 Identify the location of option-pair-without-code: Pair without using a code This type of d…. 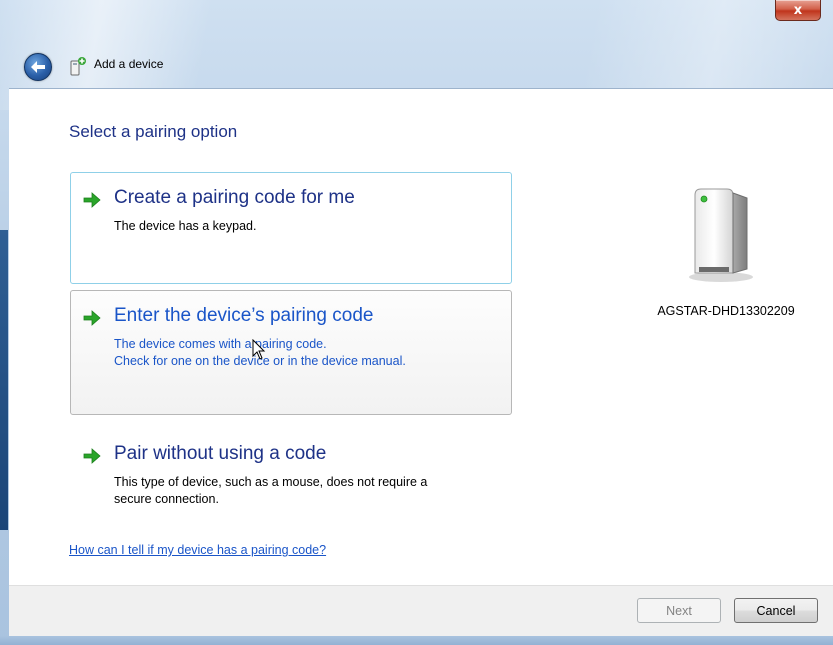
(291, 468).